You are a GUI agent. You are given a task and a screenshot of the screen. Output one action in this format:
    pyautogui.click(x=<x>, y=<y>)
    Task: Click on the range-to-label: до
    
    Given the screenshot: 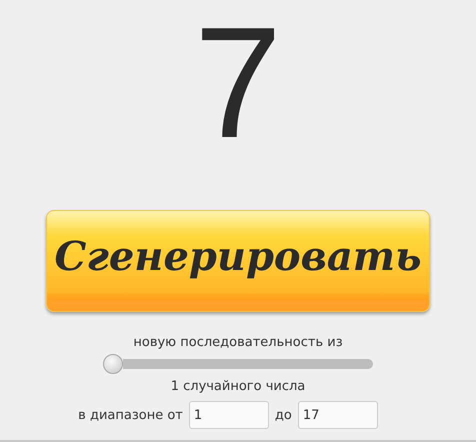 What is the action you would take?
    pyautogui.click(x=283, y=415)
    